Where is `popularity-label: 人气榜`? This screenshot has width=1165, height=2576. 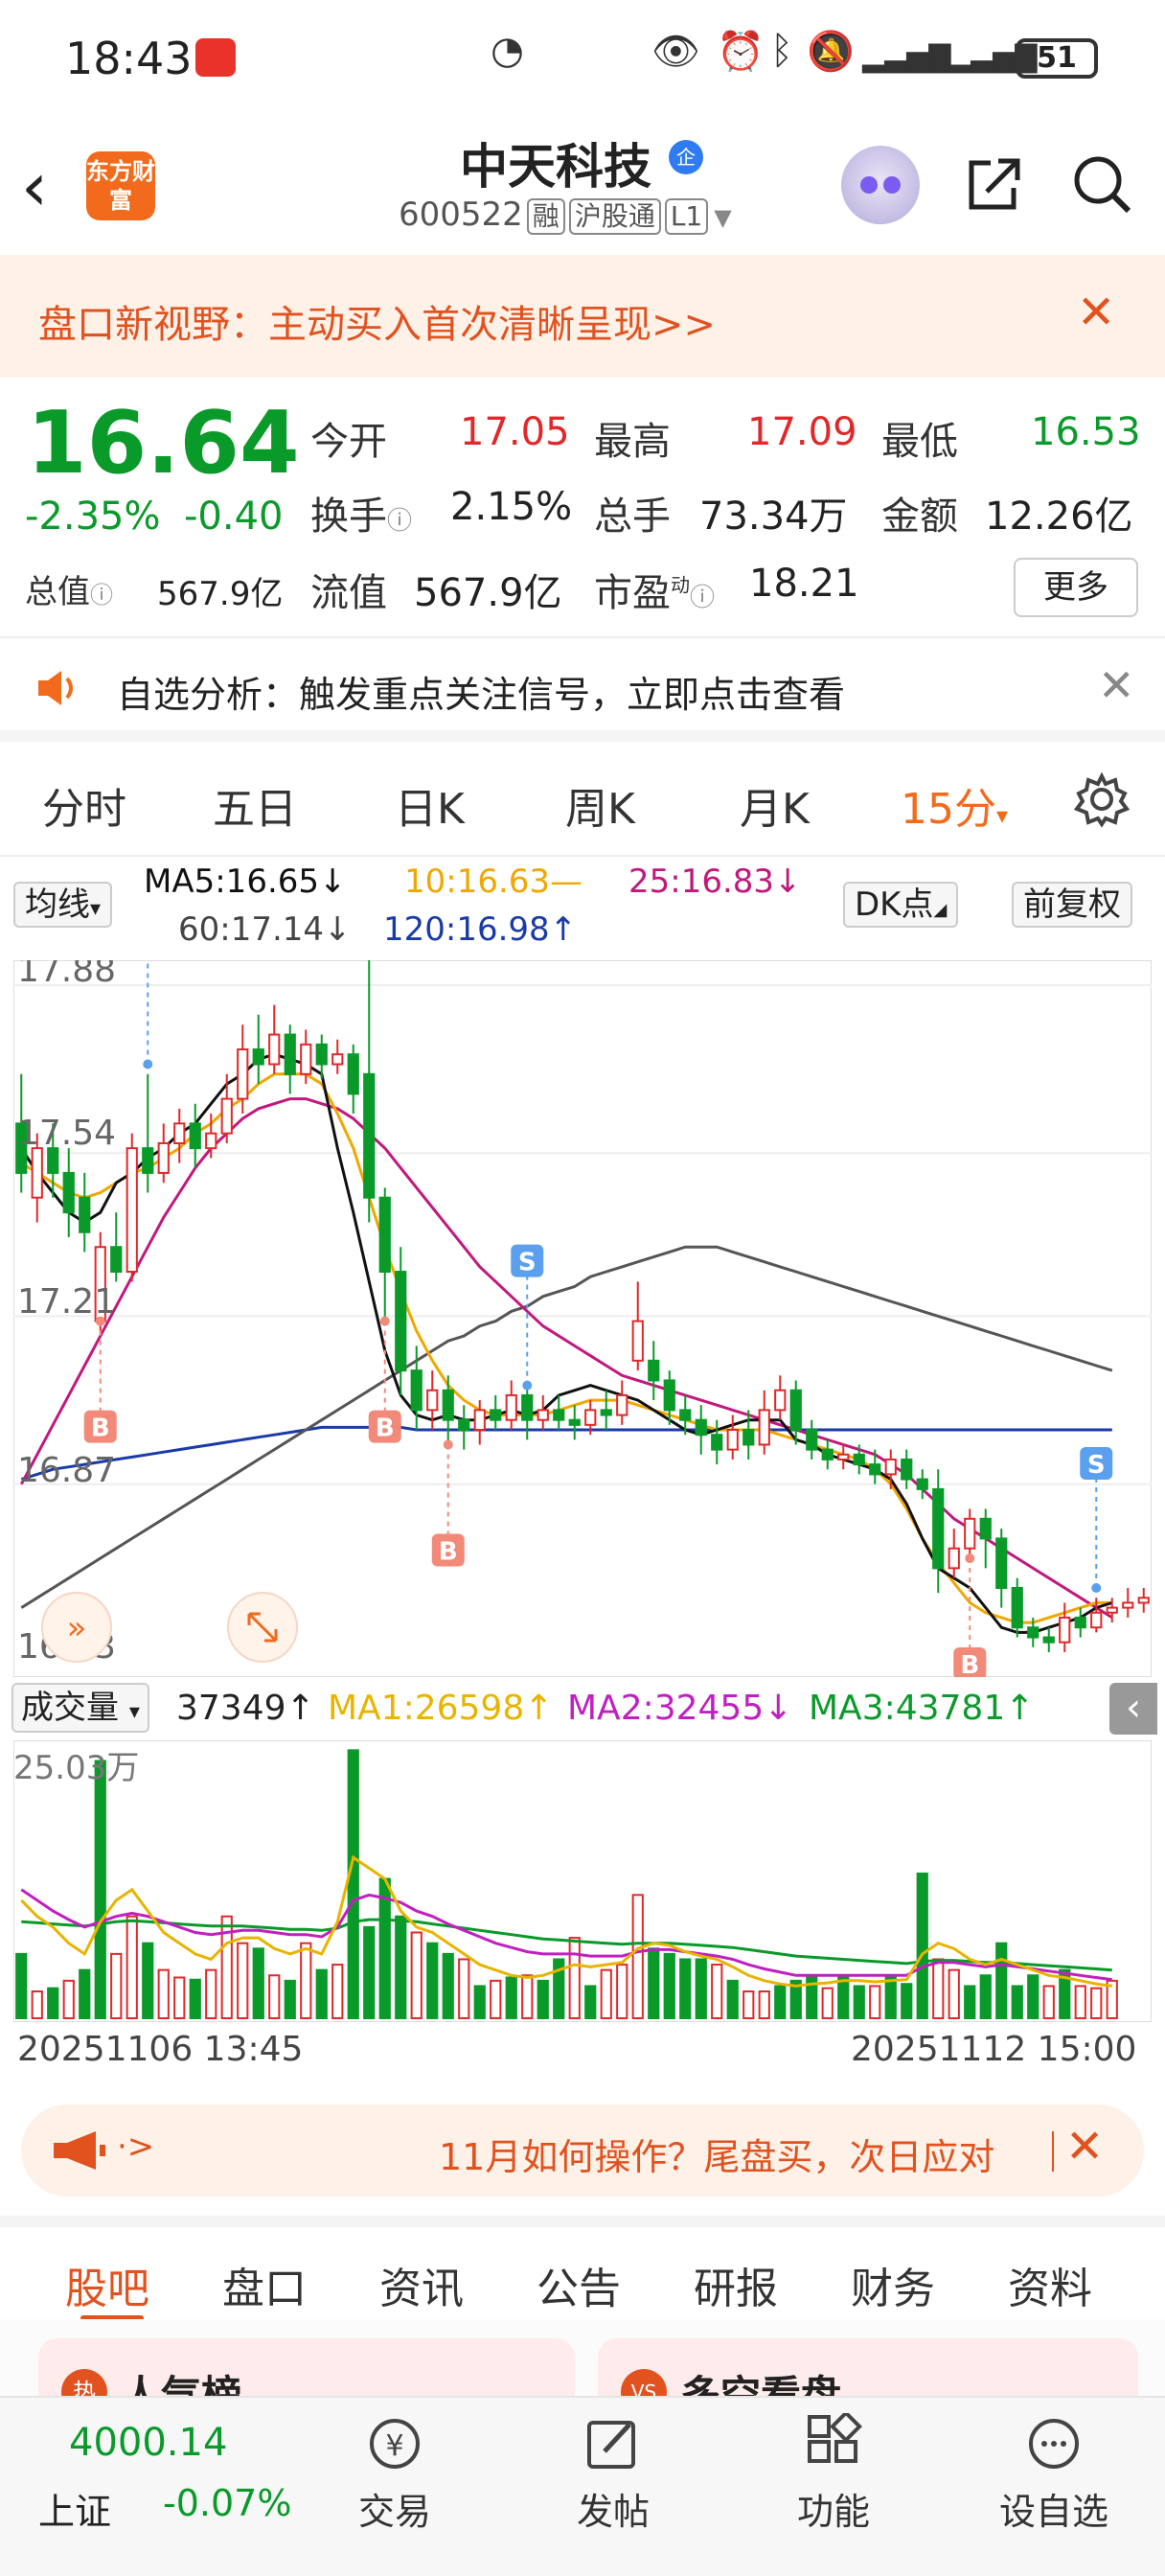
popularity-label: 人气榜 is located at coordinates (181, 2379).